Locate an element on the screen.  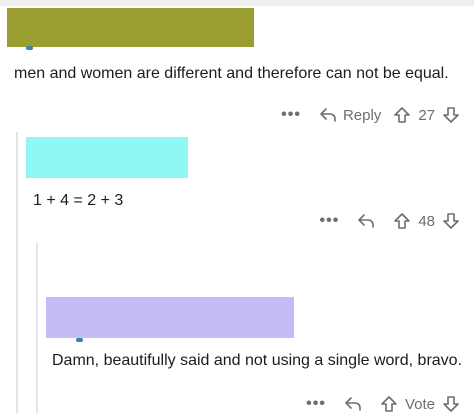
vote-label: Vote is located at coordinates (419, 404).